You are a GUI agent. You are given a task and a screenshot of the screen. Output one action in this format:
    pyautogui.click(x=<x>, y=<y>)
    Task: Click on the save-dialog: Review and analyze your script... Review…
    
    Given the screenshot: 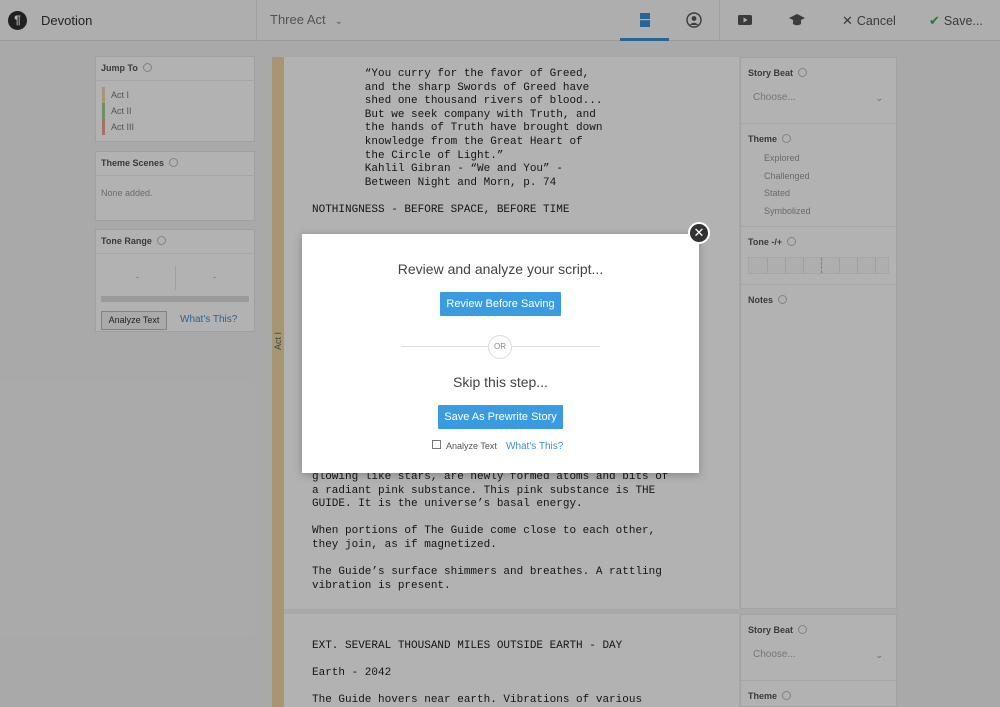 What is the action you would take?
    pyautogui.click(x=500, y=353)
    